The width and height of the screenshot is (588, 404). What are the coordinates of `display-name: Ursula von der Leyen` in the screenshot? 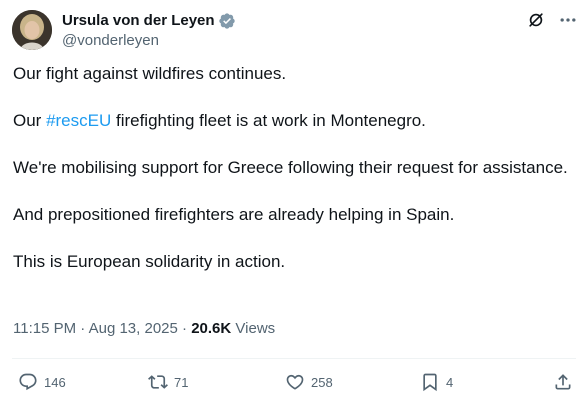 It's located at (138, 20).